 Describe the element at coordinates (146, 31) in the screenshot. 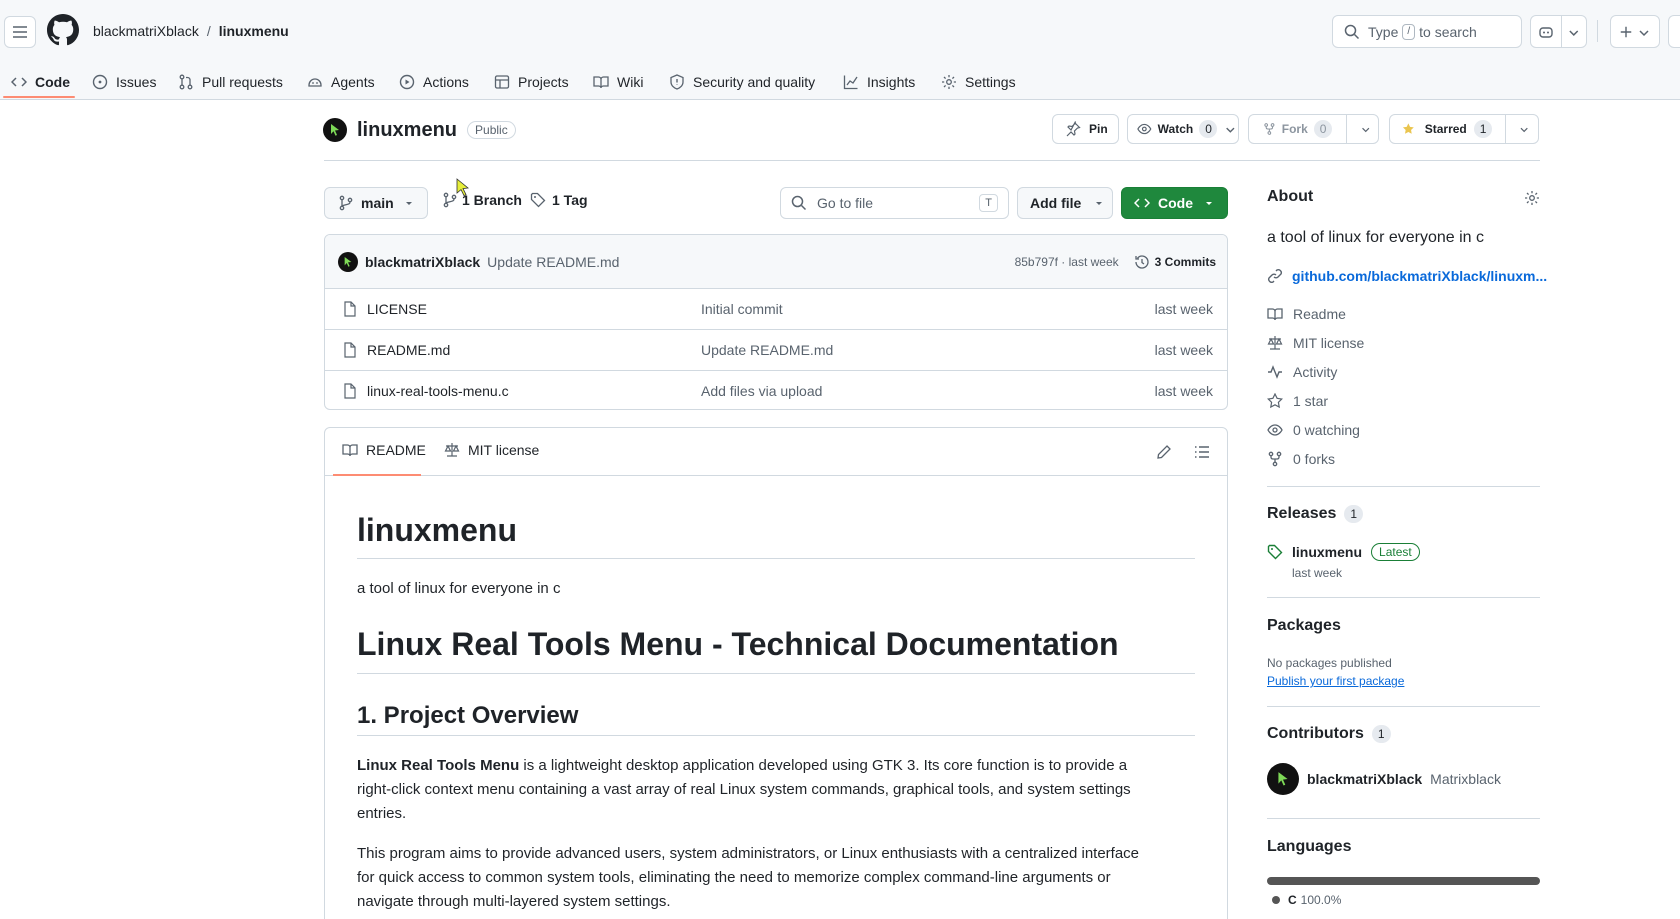

I see `owner-link: blackmatriXblack` at that location.